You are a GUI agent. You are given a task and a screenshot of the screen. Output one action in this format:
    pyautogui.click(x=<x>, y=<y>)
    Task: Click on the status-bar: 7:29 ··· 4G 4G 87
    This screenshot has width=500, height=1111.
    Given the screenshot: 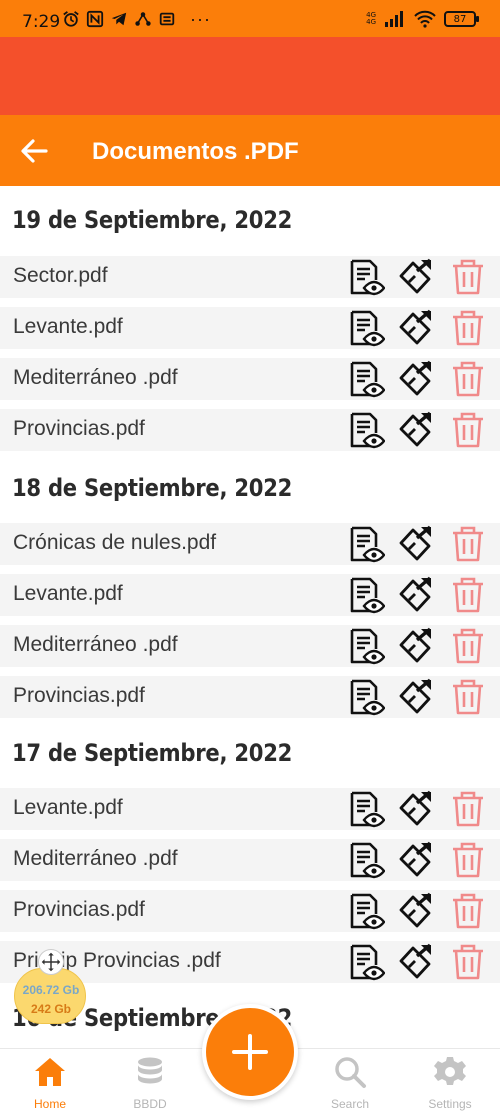 What is the action you would take?
    pyautogui.click(x=250, y=18)
    